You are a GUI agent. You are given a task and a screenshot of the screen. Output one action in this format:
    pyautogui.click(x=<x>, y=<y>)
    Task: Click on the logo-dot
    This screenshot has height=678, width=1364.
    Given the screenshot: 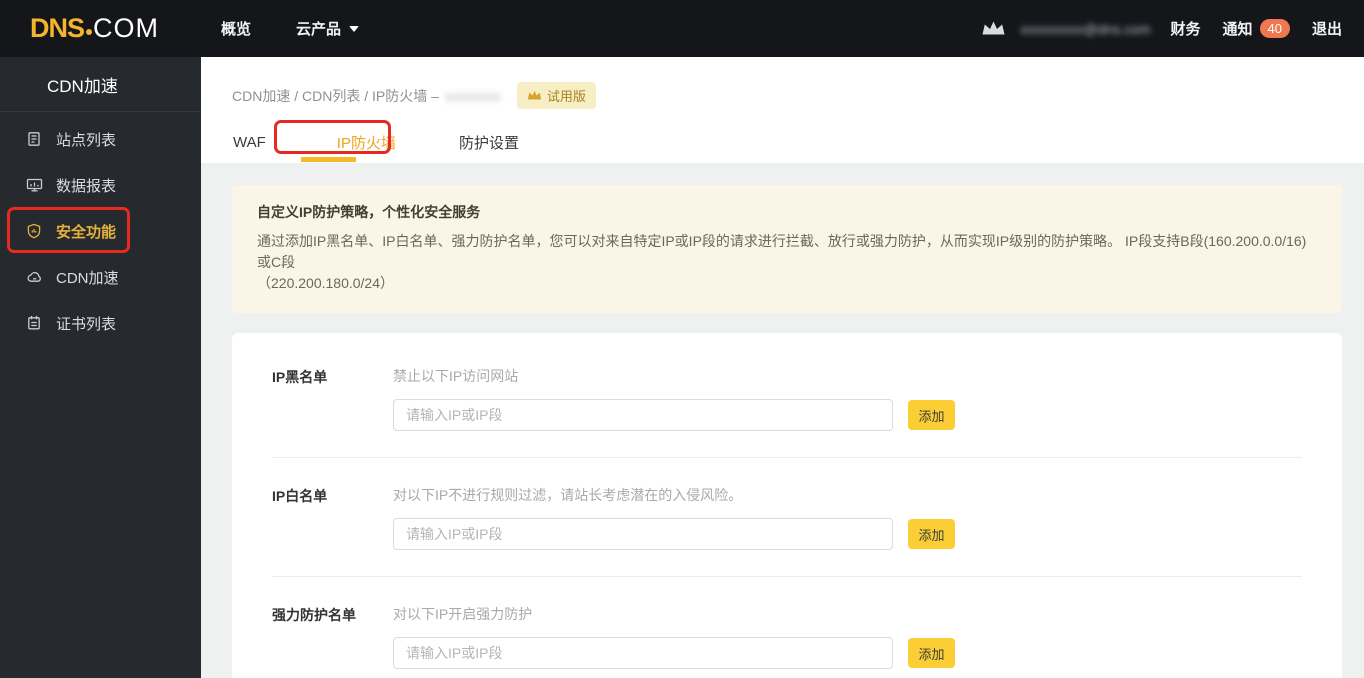 What is the action you would take?
    pyautogui.click(x=89, y=31)
    